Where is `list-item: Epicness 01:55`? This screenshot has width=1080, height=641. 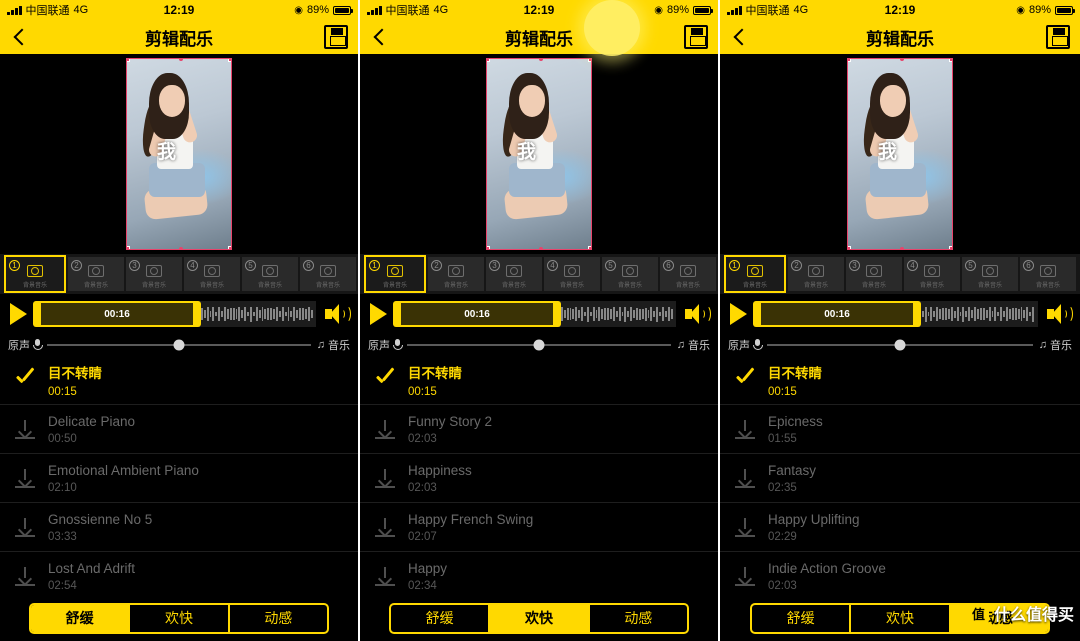
list-item: Epicness 01:55 is located at coordinates (900, 429).